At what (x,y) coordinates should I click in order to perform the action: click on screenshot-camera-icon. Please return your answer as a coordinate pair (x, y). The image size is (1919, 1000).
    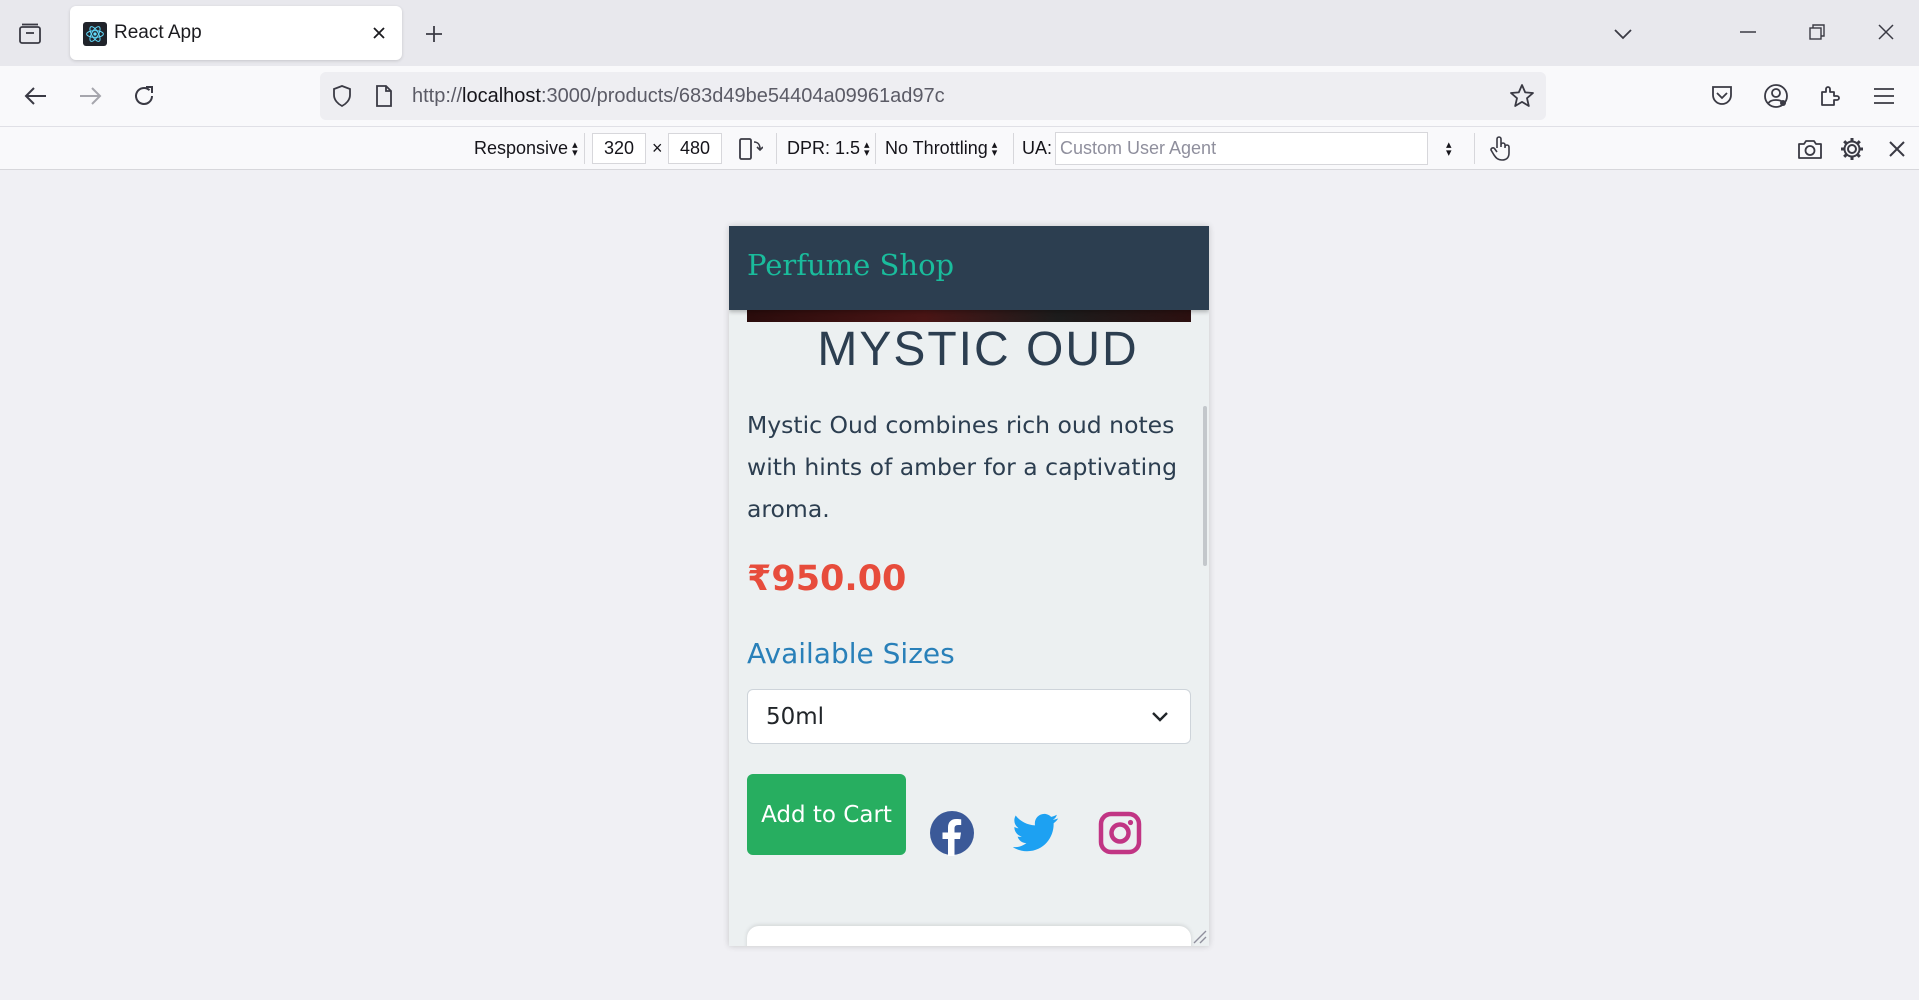
    Looking at the image, I should click on (1810, 149).